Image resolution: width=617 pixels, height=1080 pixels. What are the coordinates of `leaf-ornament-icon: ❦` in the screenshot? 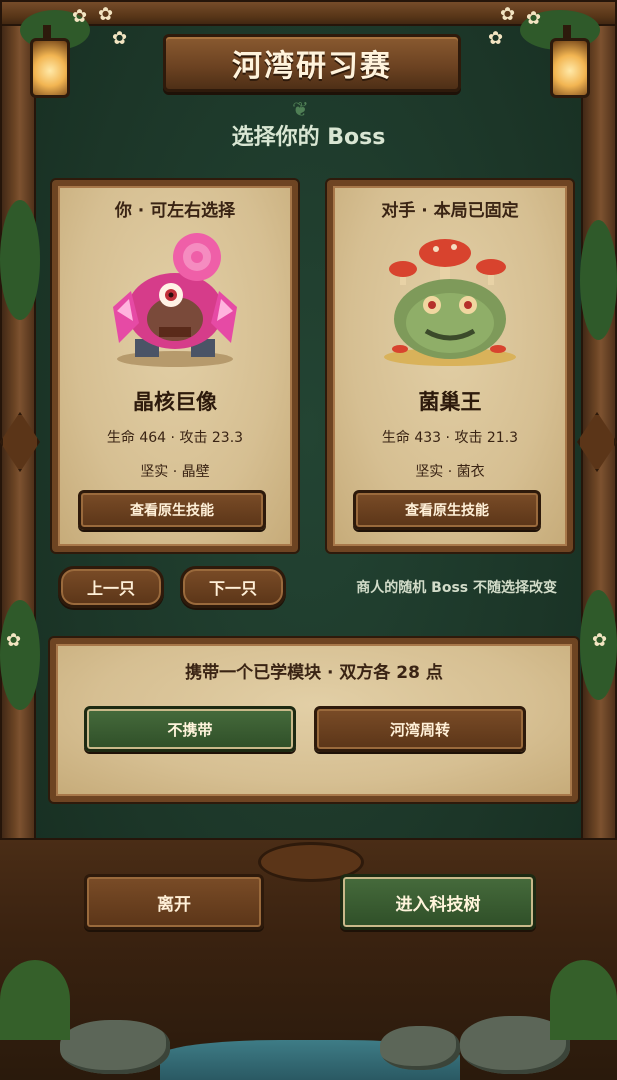 It's located at (300, 109).